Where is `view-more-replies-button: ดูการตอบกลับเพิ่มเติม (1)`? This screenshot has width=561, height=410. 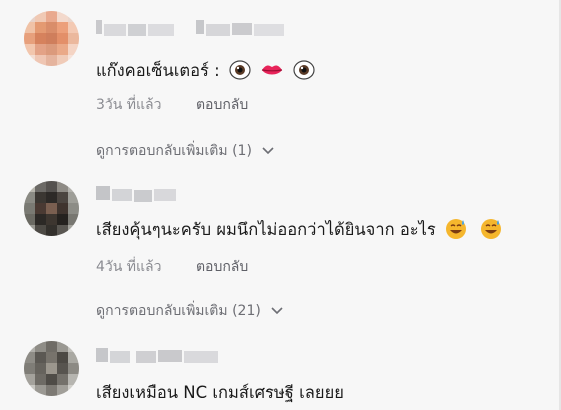 view-more-replies-button: ดูการตอบกลับเพิ่มเติม (1) is located at coordinates (185, 151).